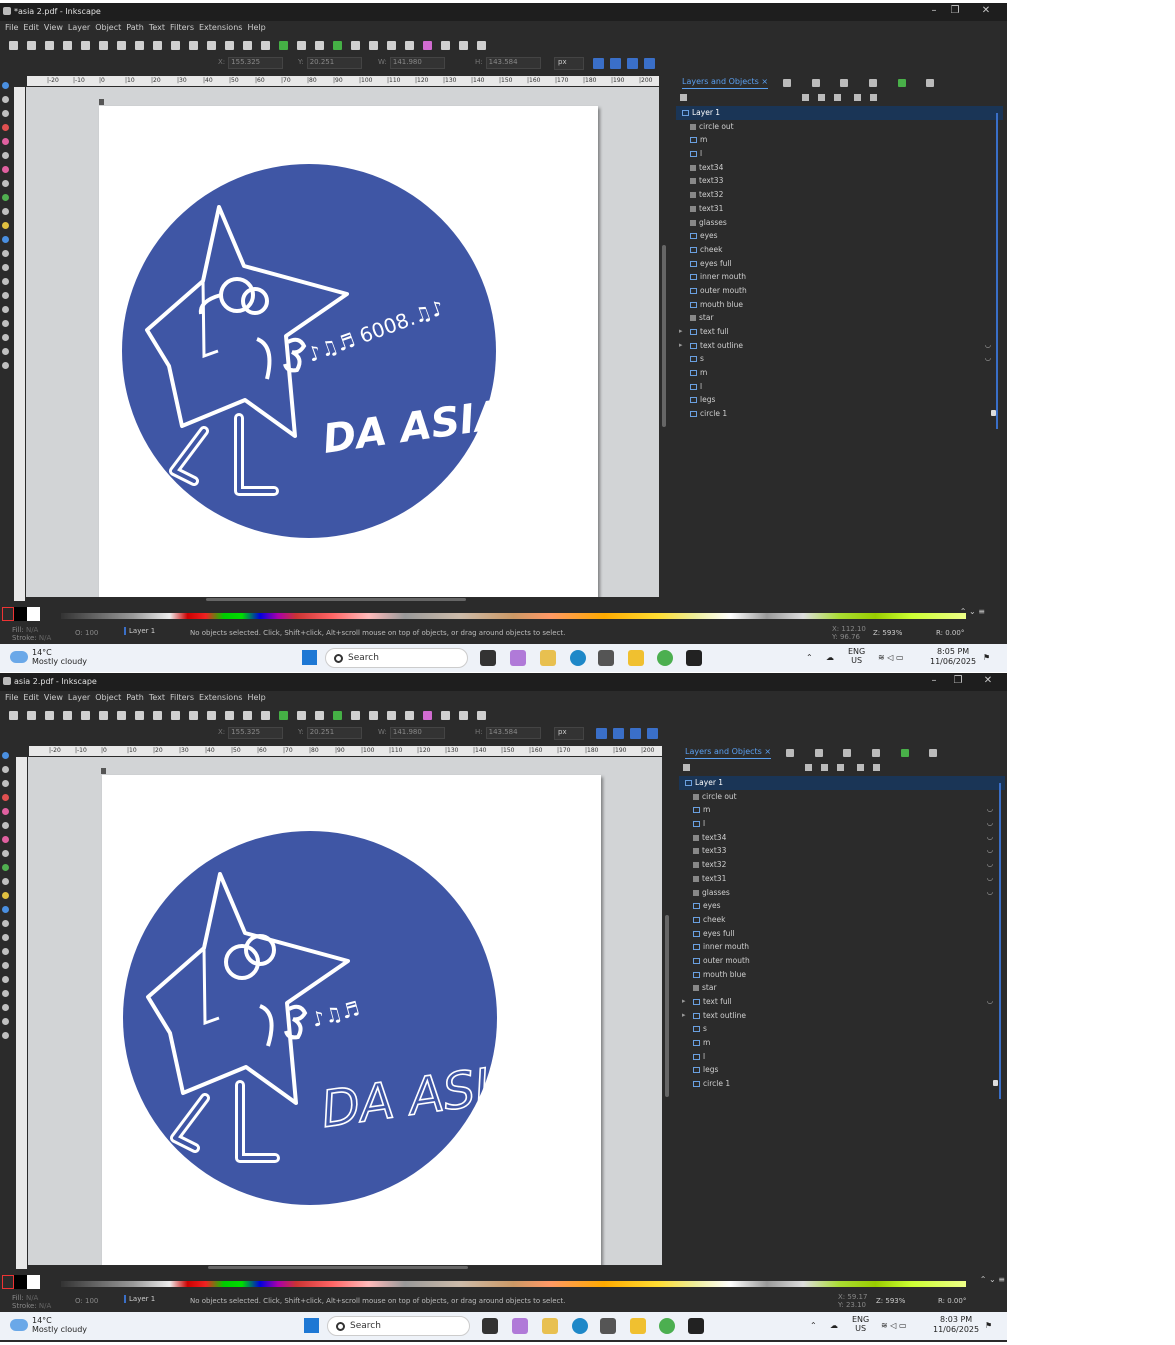  What do you see at coordinates (606, 658) in the screenshot?
I see `calculator-icon` at bounding box center [606, 658].